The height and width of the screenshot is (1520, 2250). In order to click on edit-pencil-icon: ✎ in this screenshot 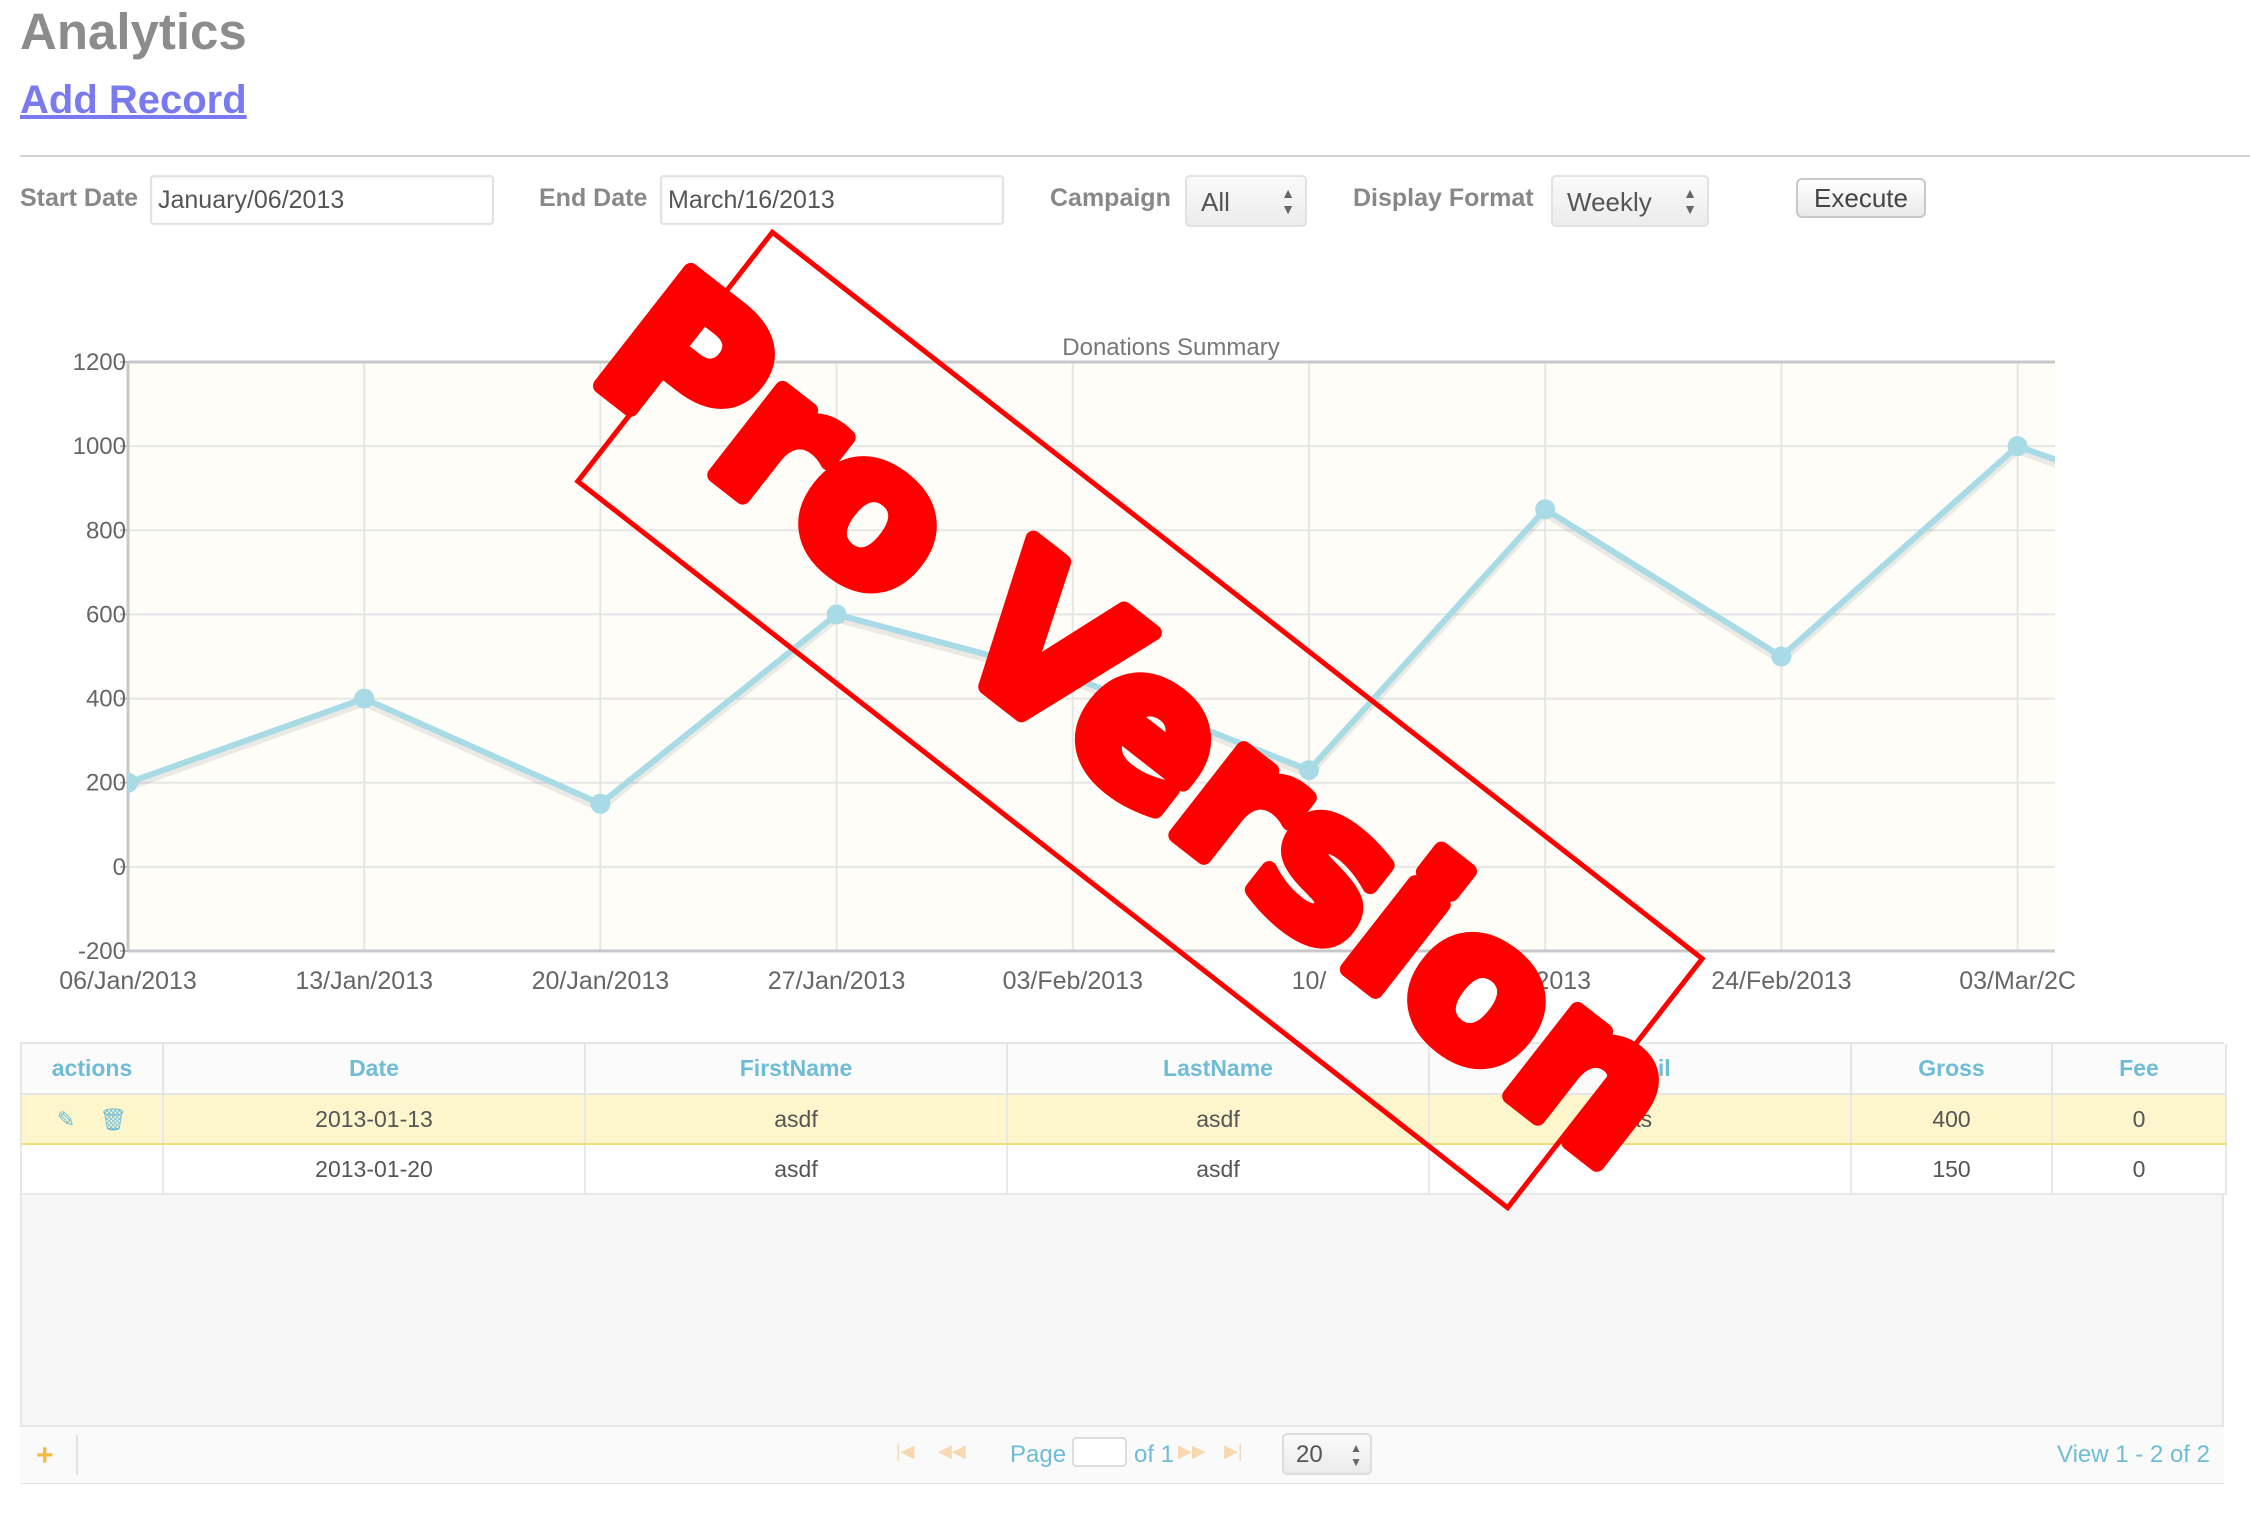, I will do `click(66, 1120)`.